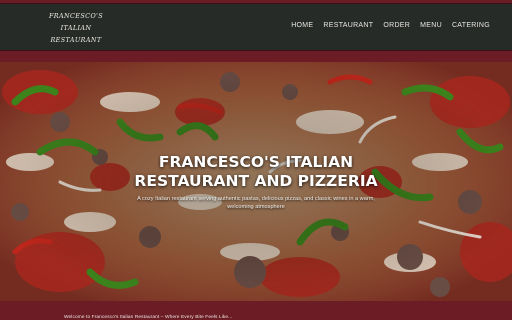  I want to click on nav-catering: CATERING, so click(471, 25).